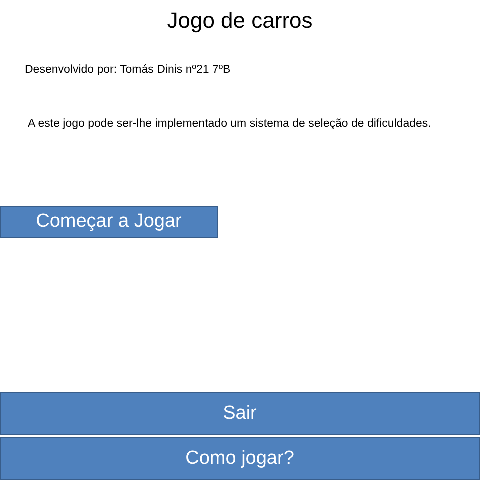  I want to click on game-title: Jogo de carros, so click(240, 21).